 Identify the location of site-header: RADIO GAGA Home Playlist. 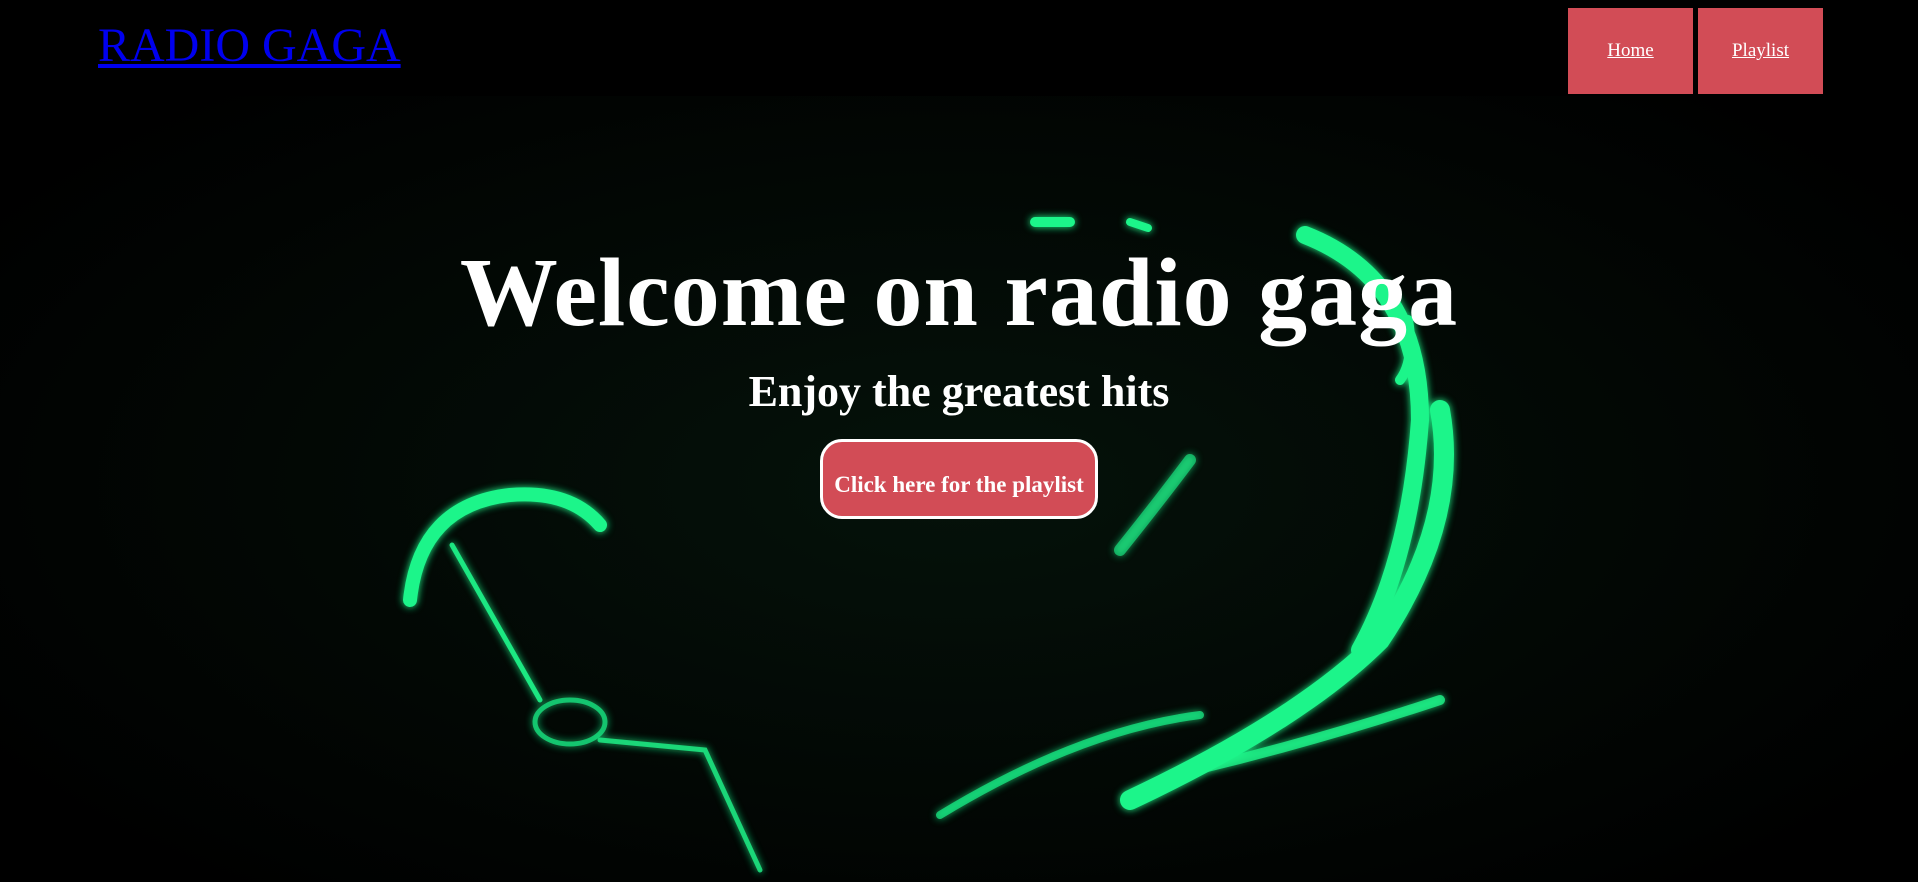
(959, 48).